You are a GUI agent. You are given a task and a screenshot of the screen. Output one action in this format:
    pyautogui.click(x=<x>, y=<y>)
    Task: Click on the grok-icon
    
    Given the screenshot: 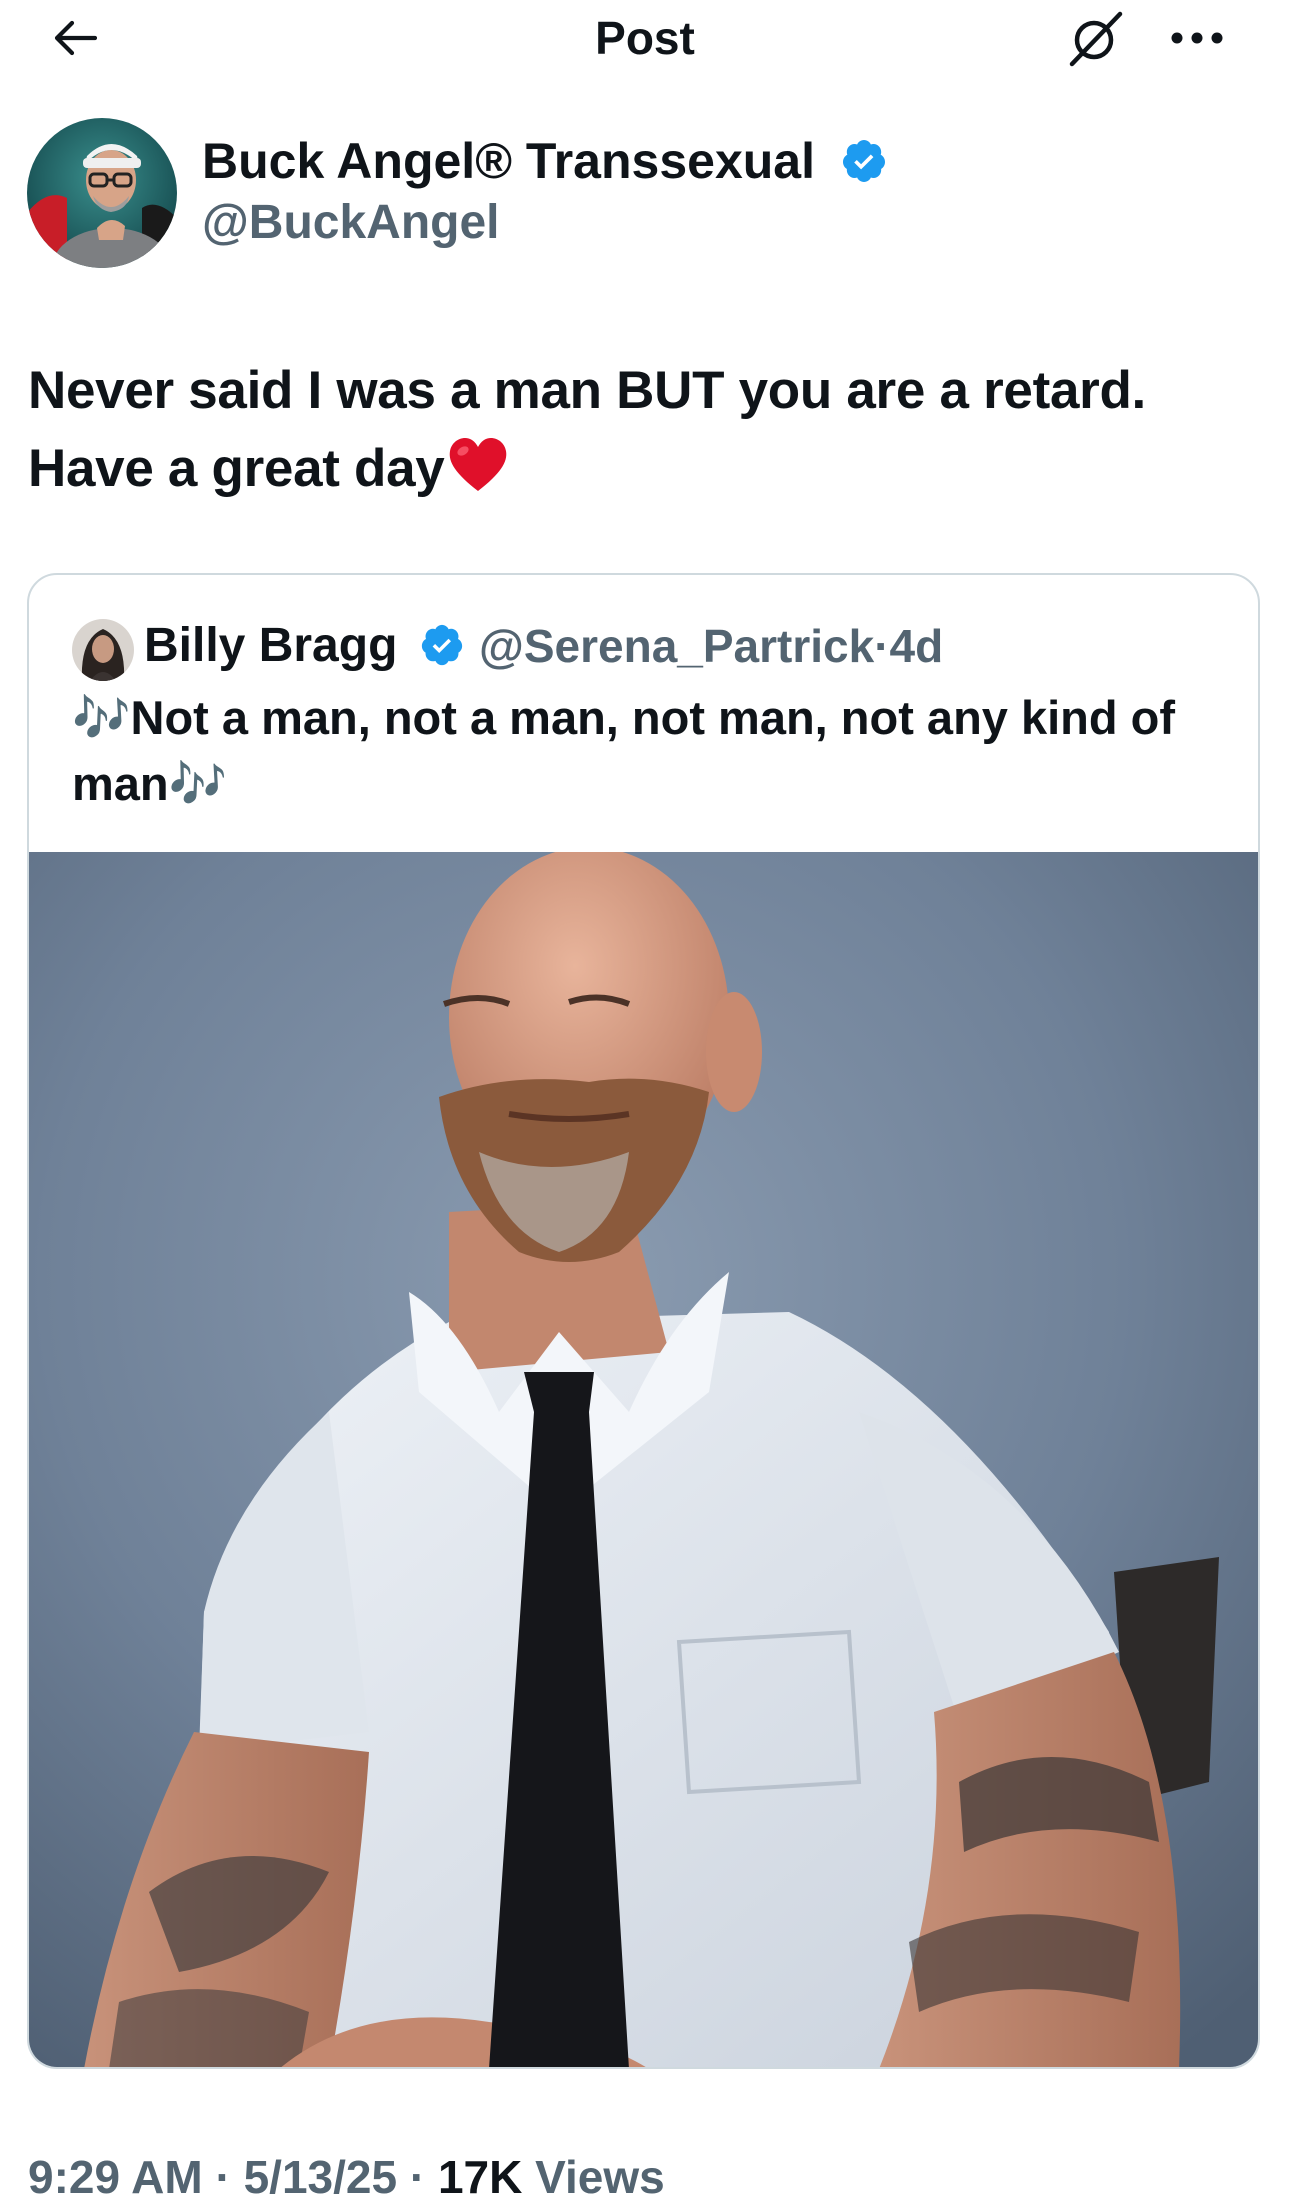 What is the action you would take?
    pyautogui.click(x=1096, y=39)
    